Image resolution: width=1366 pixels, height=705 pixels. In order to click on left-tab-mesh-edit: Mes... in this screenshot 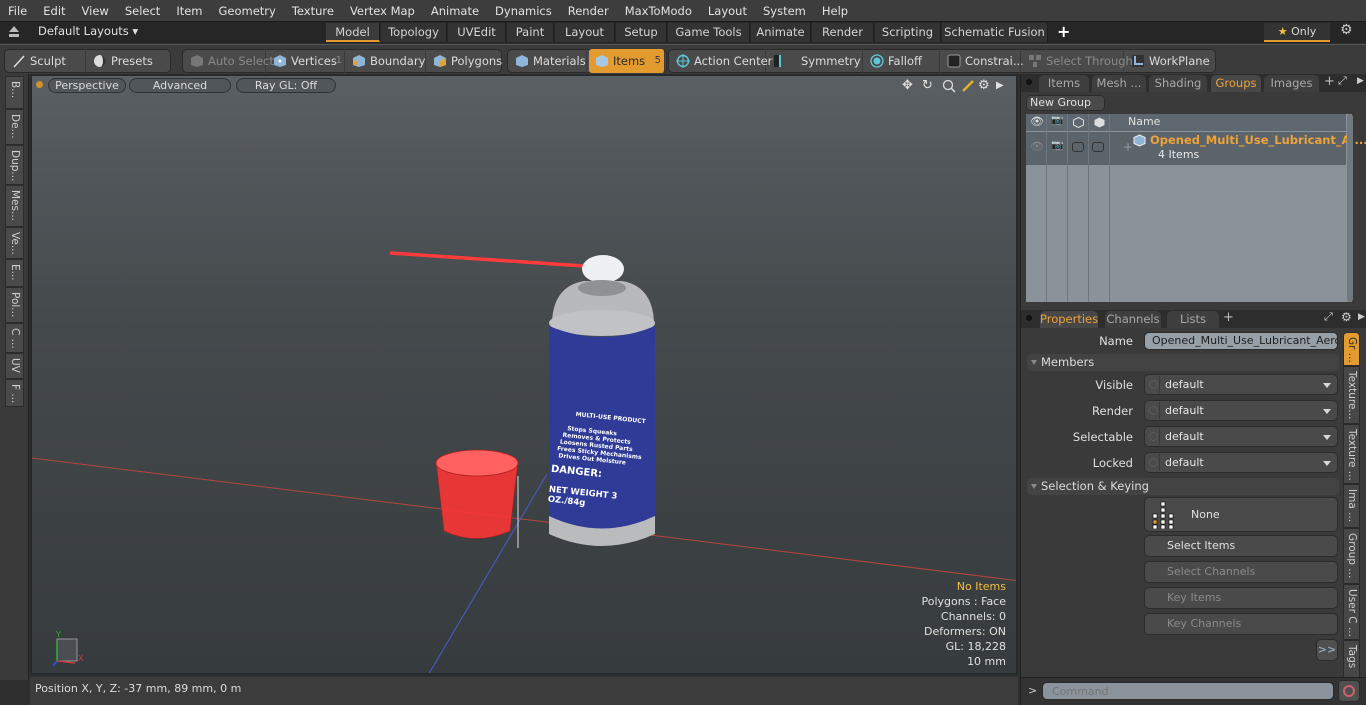, I will do `click(14, 206)`.